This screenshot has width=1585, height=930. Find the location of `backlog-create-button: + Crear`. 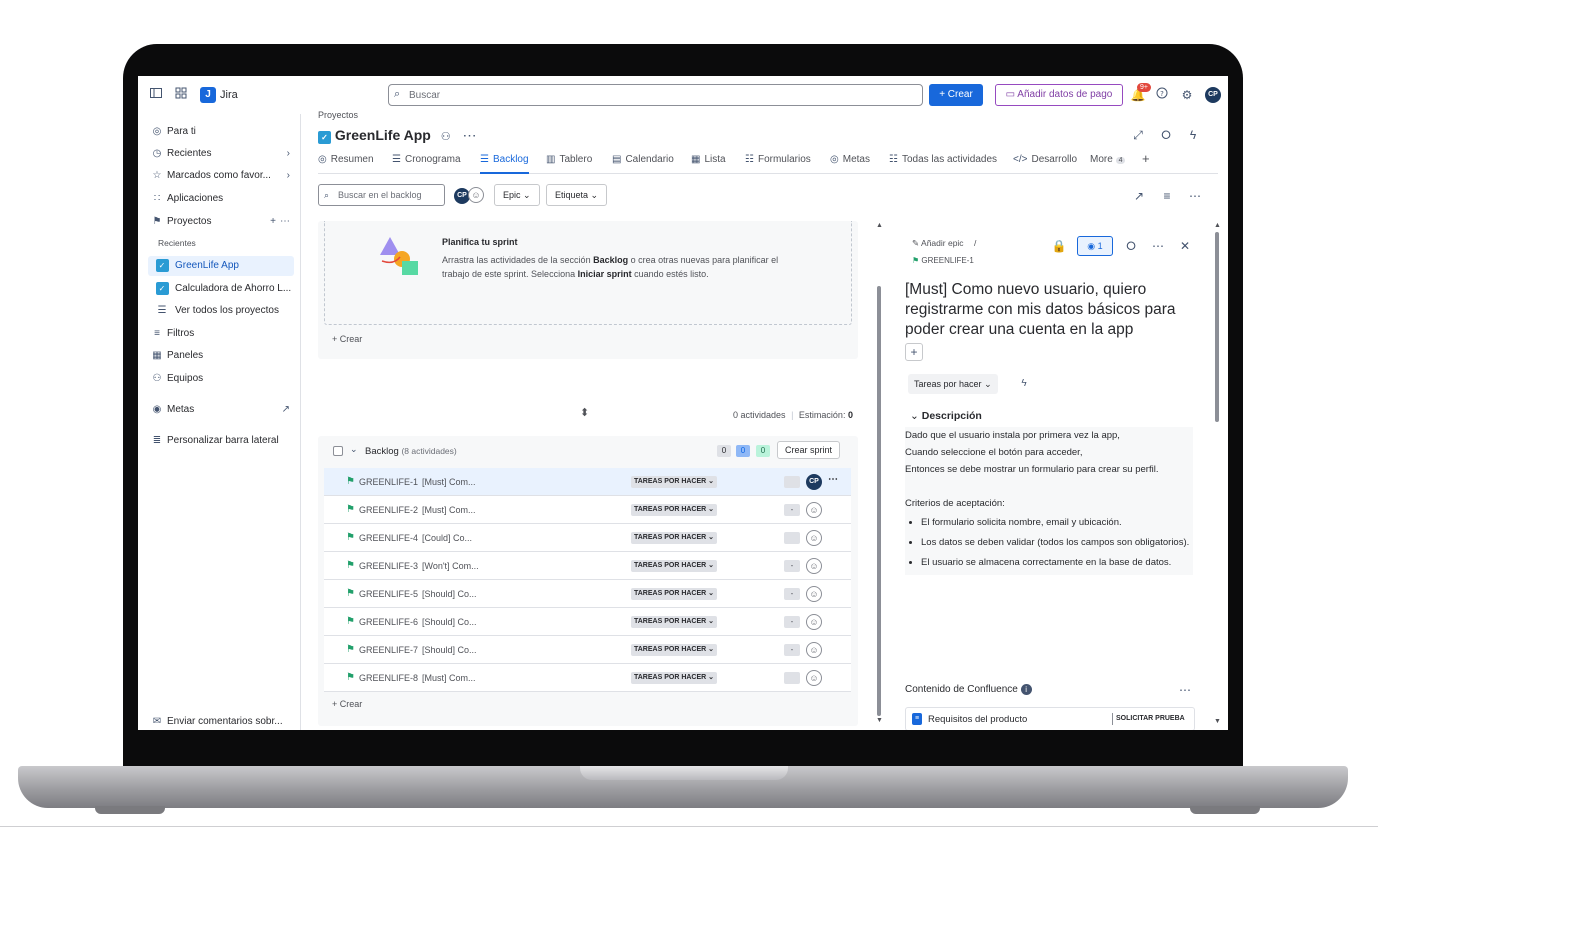

backlog-create-button: + Crear is located at coordinates (347, 704).